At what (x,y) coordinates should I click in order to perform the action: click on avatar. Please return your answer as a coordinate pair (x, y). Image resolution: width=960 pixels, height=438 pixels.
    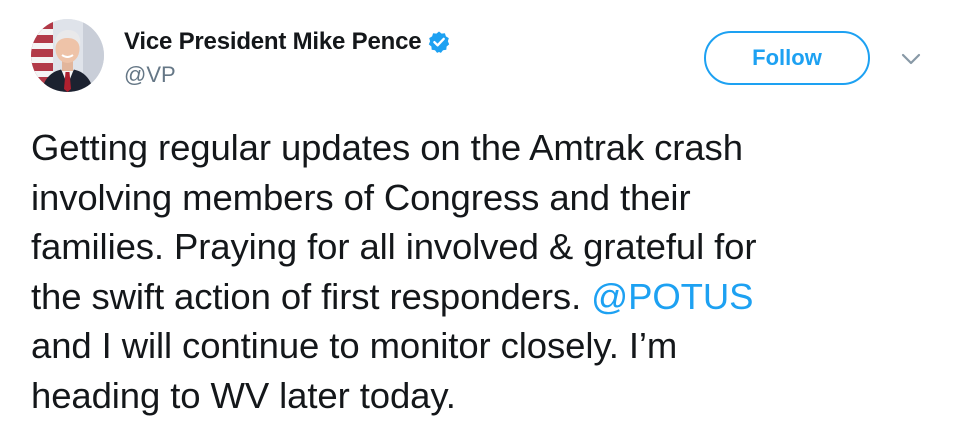
    Looking at the image, I should click on (67, 55).